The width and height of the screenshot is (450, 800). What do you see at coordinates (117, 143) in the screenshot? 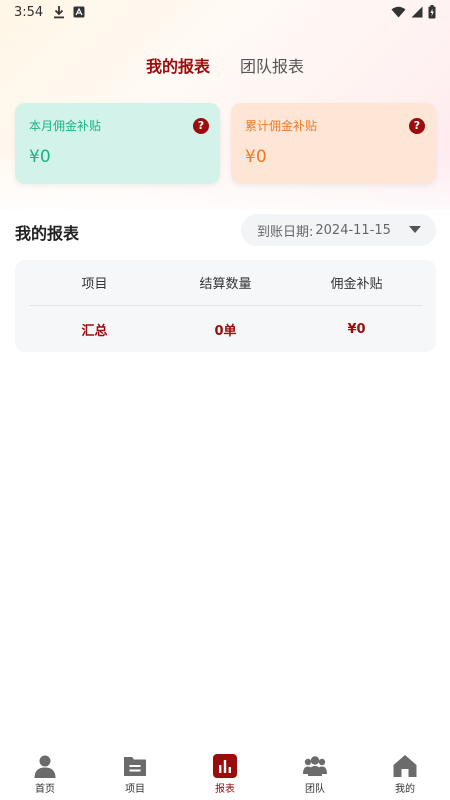
I see `monthly-commission-card: 本月佣金补贴 ¥0 ?` at bounding box center [117, 143].